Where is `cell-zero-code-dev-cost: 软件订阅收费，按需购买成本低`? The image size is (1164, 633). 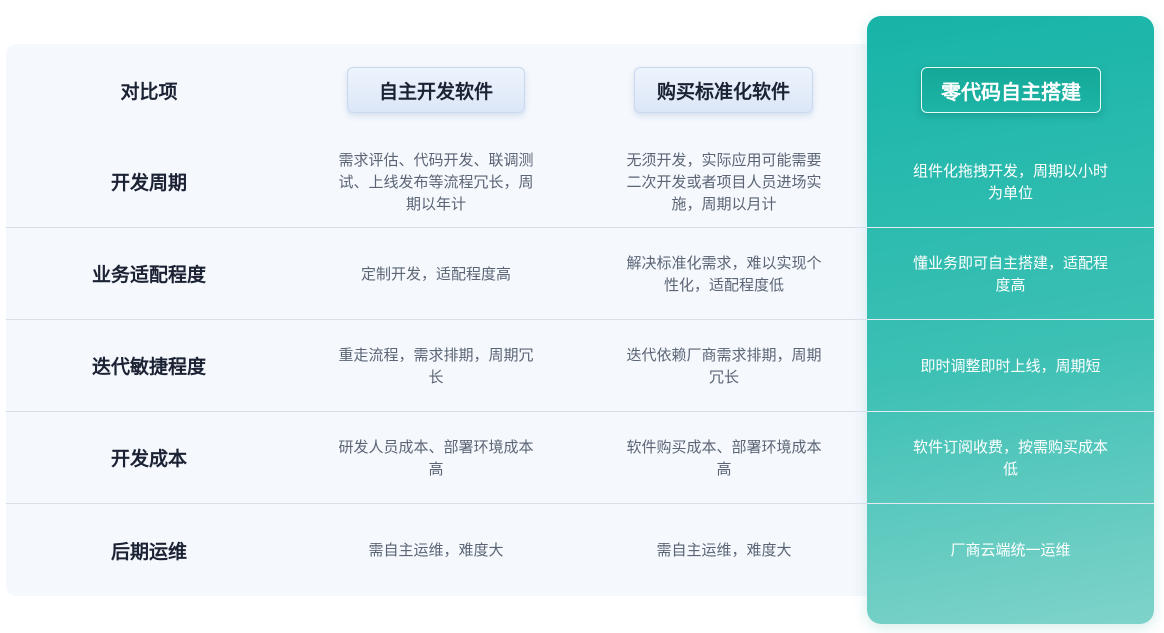
cell-zero-code-dev-cost: 软件订阅收费，按需购买成本低 is located at coordinates (1010, 457).